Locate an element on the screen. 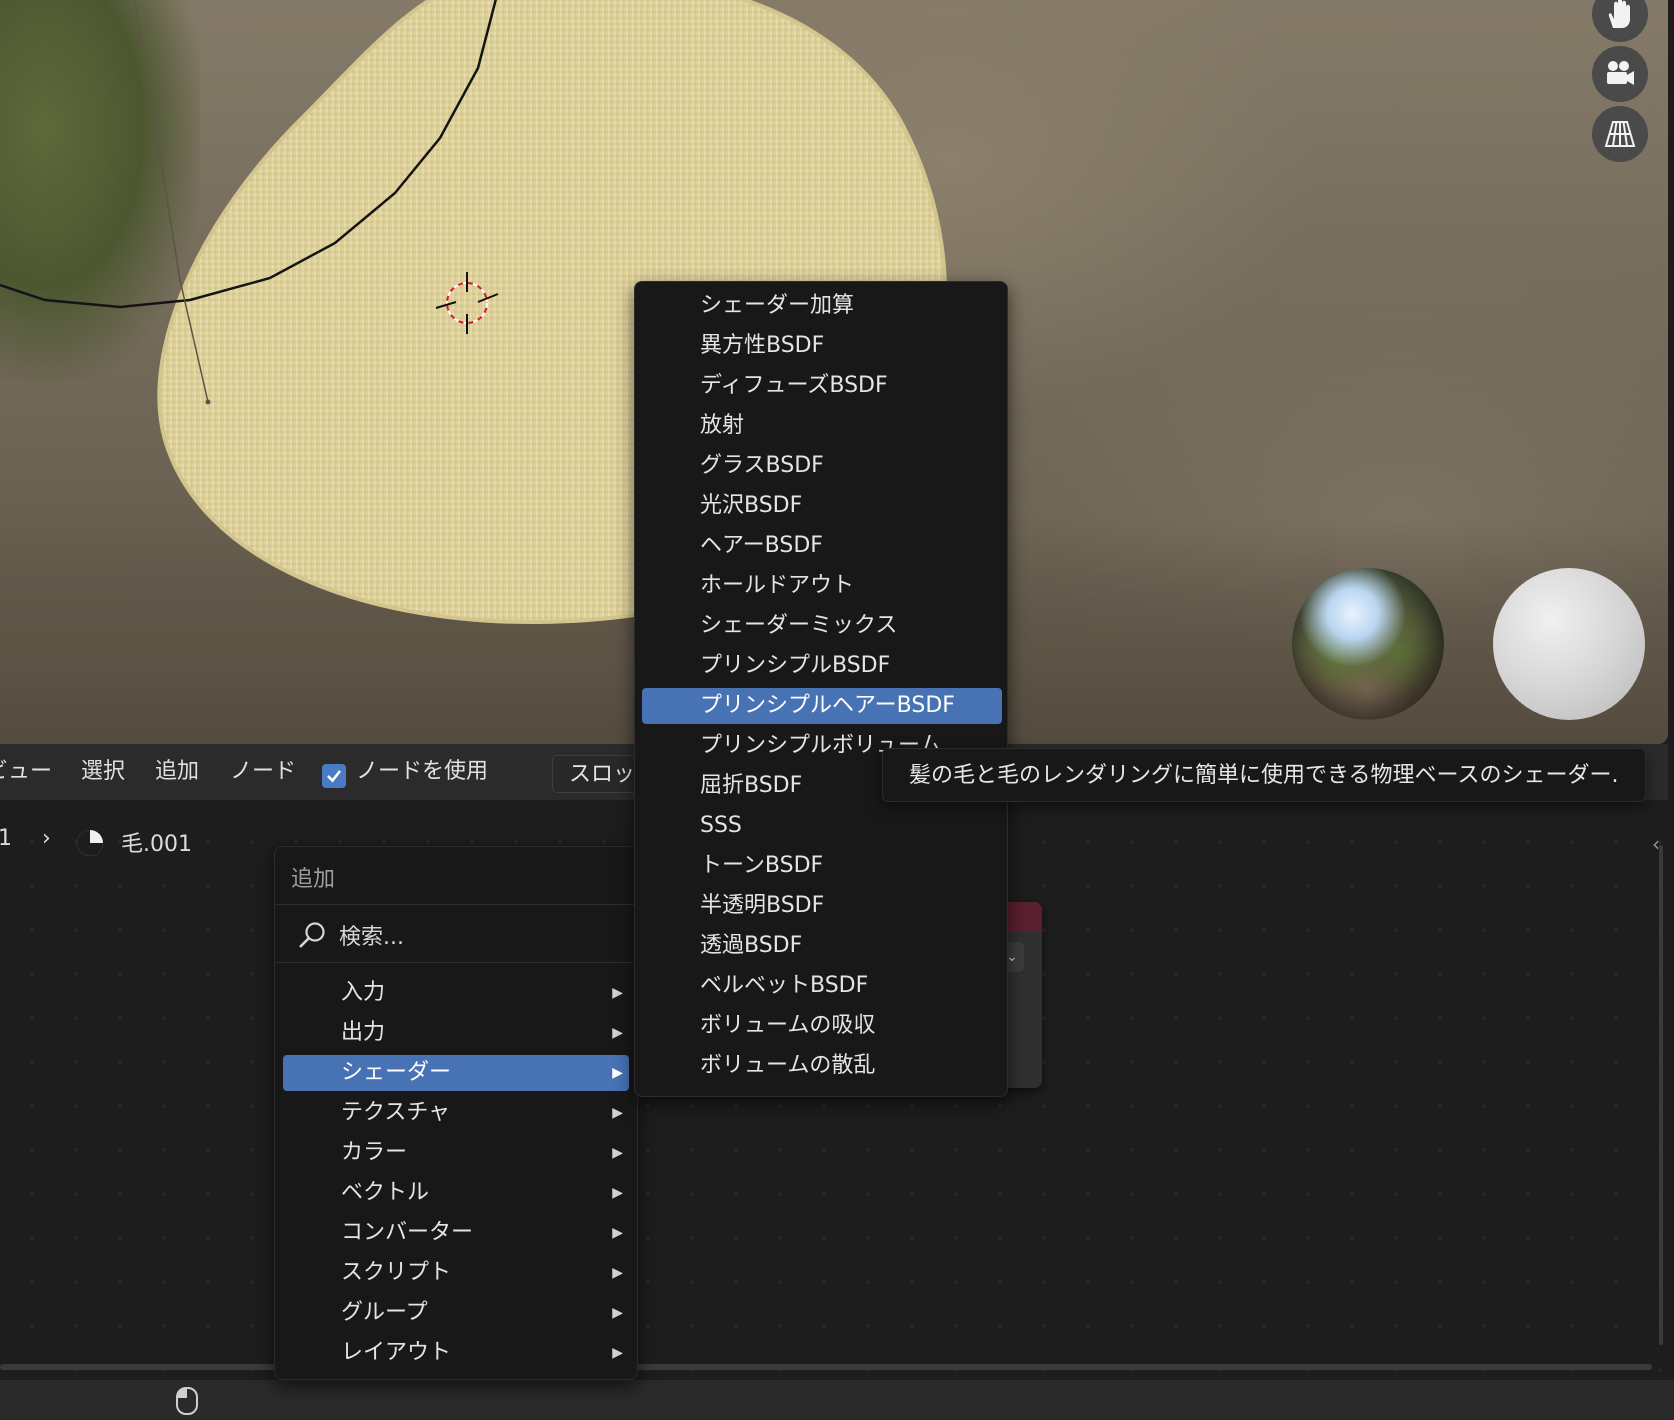  select-menu: 選択 is located at coordinates (103, 772).